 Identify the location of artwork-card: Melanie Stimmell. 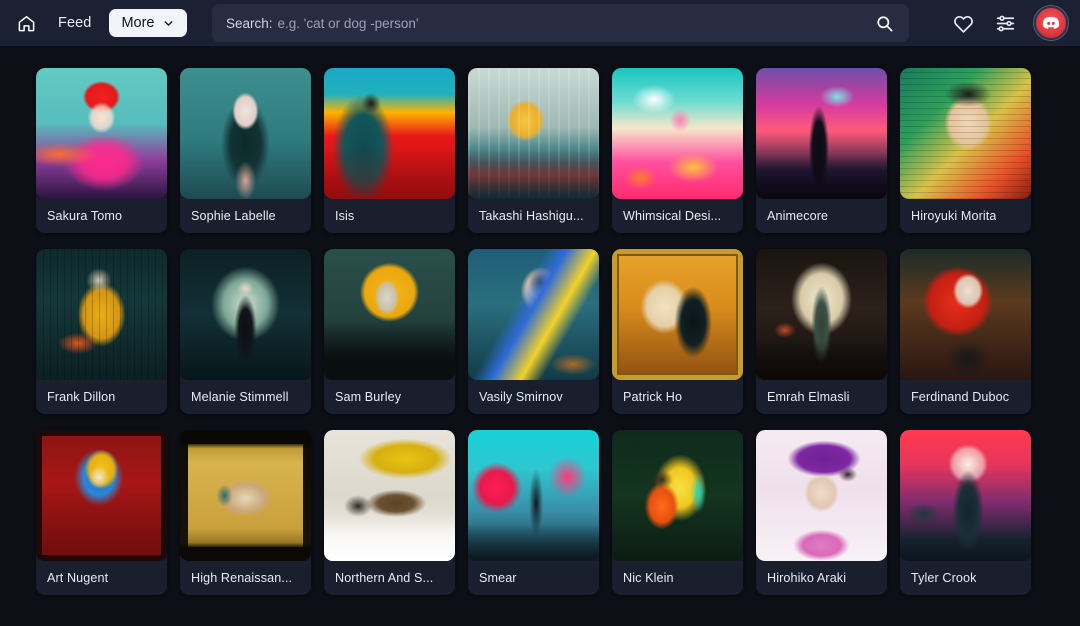
(245, 331).